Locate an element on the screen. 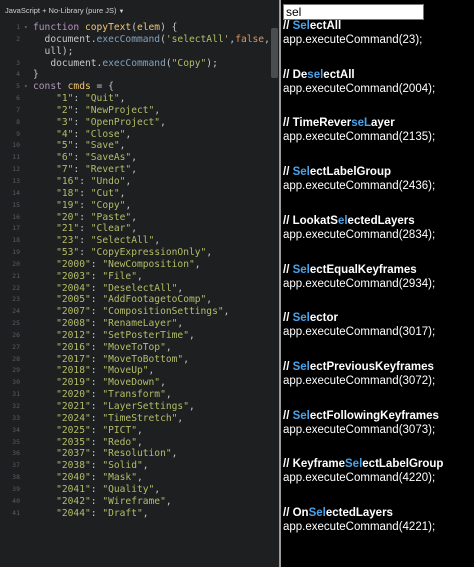 The width and height of the screenshot is (474, 567). code-line: ull); is located at coordinates (134, 52).